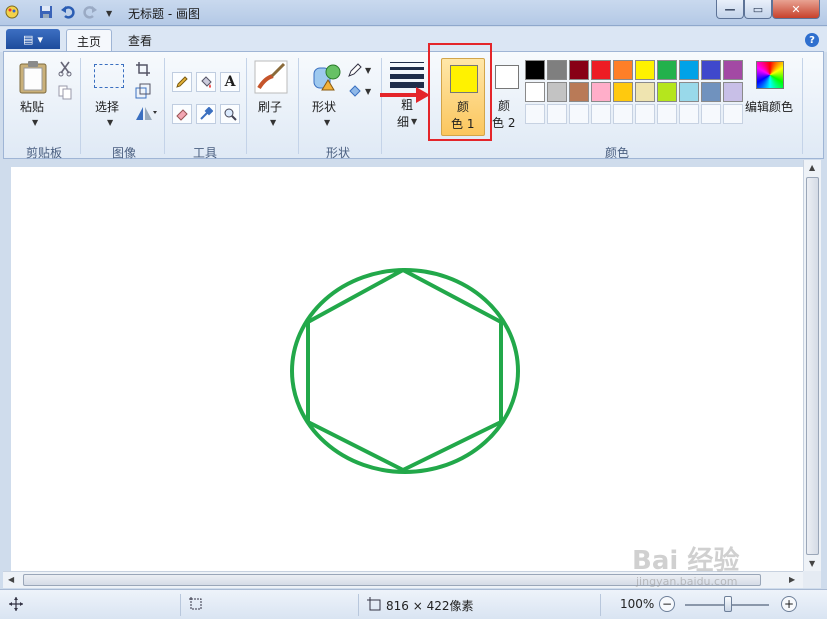  I want to click on tab-home: 主页, so click(89, 40).